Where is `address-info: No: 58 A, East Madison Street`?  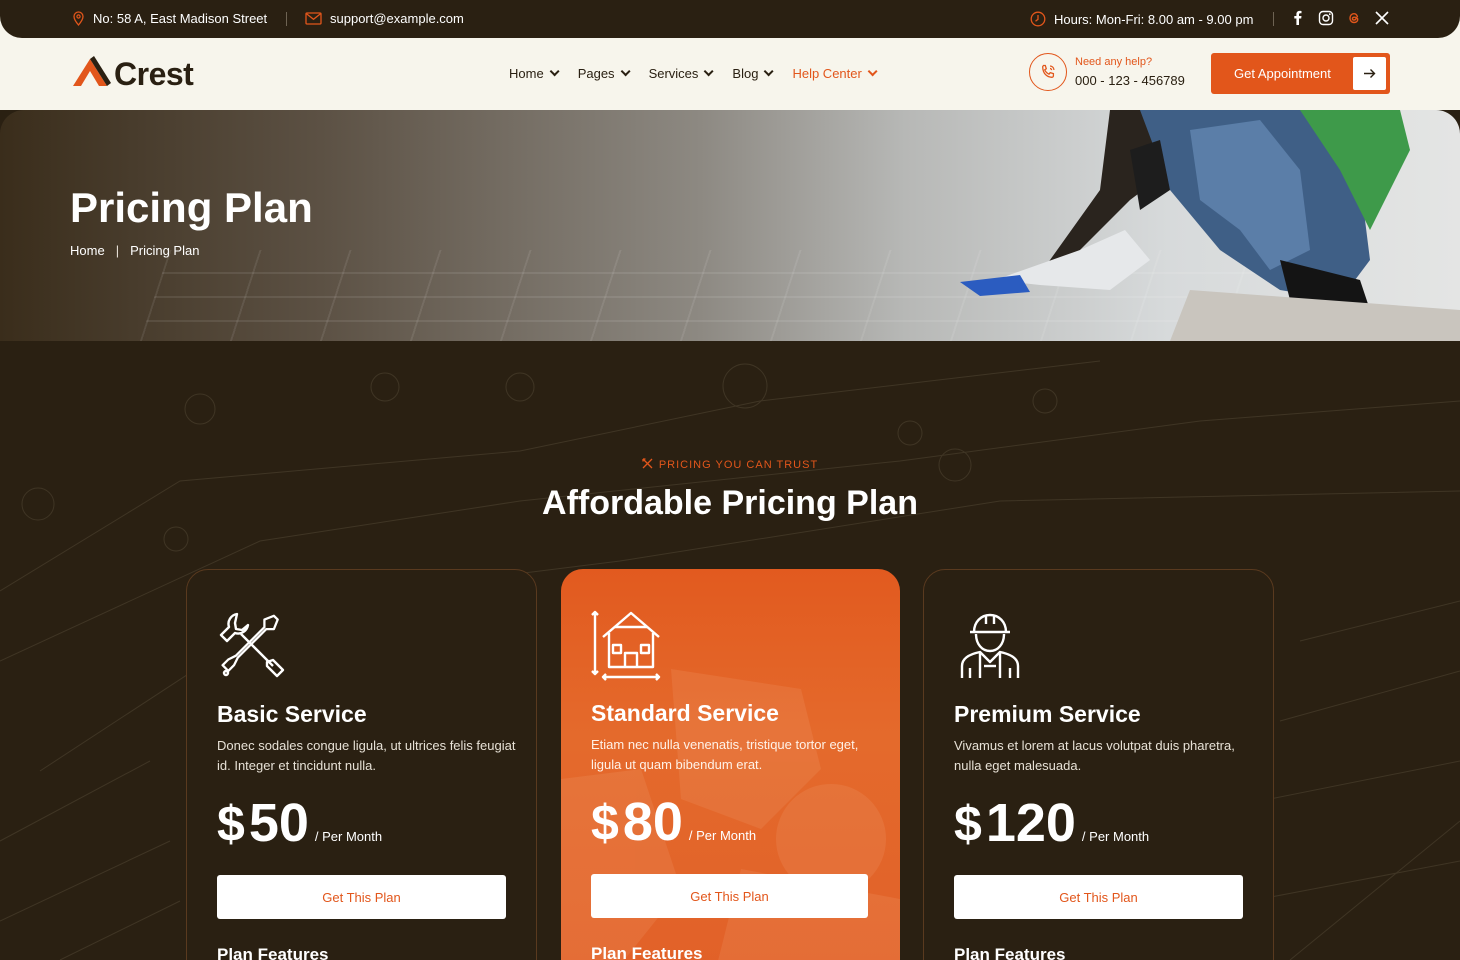 address-info: No: 58 A, East Madison Street is located at coordinates (169, 18).